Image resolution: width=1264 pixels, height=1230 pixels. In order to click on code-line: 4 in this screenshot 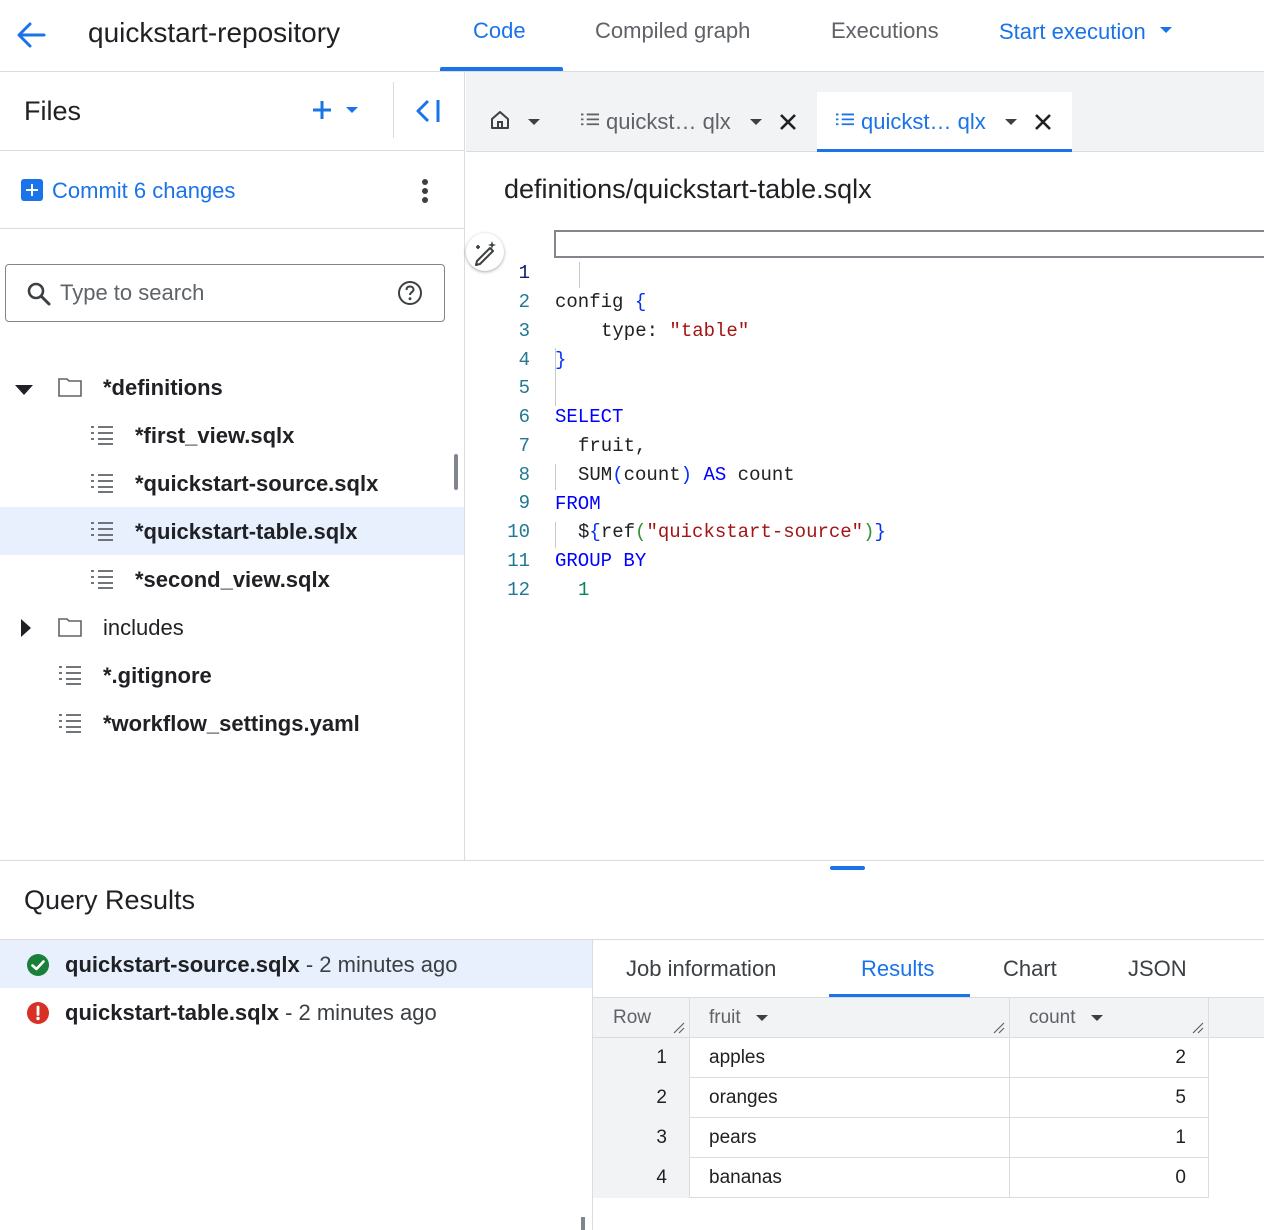, I will do `click(865, 344)`.